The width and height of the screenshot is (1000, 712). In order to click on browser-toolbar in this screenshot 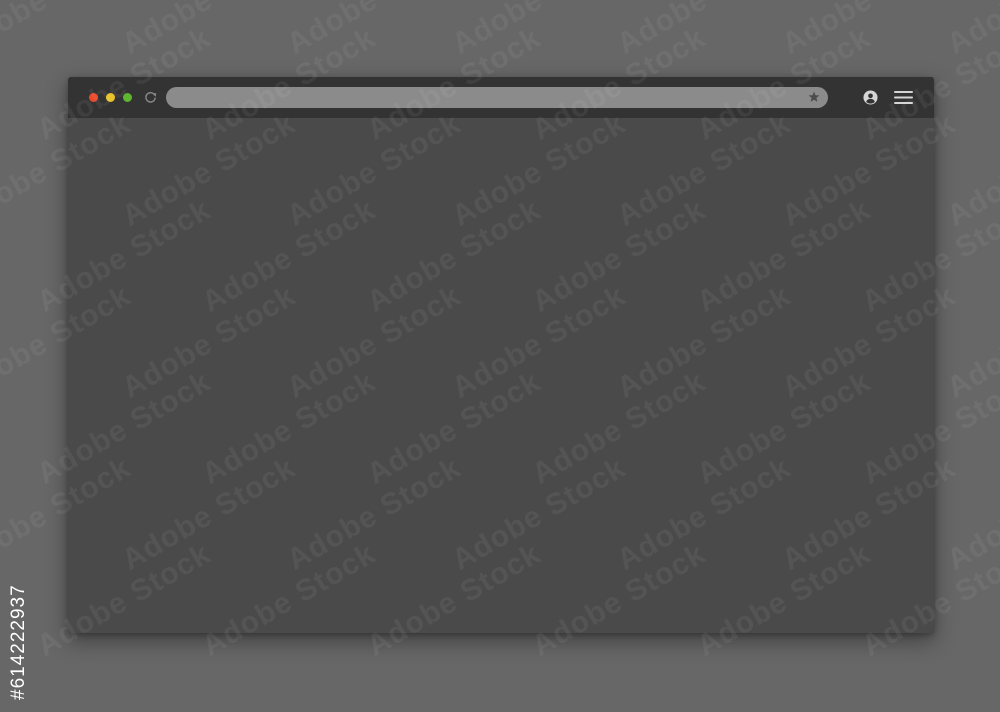, I will do `click(501, 97)`.